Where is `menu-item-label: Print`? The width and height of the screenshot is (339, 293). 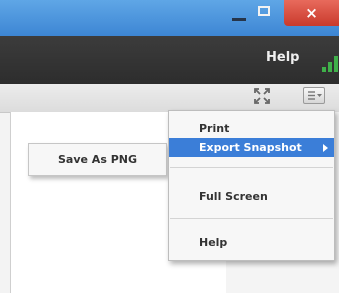 menu-item-label: Print is located at coordinates (214, 128).